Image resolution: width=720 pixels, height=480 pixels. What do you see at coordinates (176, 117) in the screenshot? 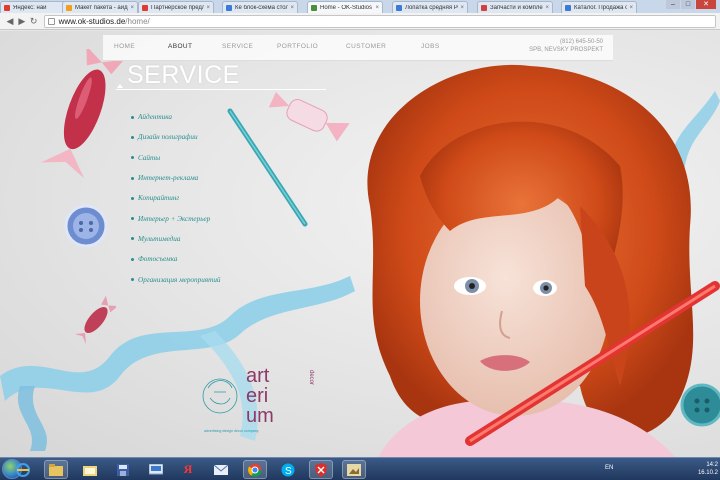
I see `service-item: Айдентика` at bounding box center [176, 117].